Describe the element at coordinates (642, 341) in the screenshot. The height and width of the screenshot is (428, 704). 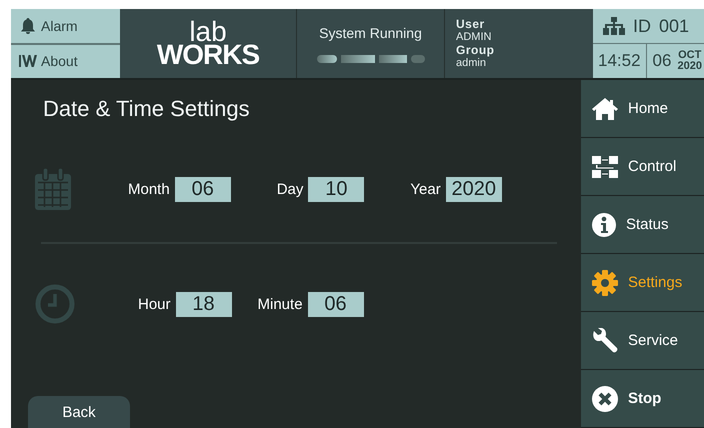
I see `nav-item: Service` at that location.